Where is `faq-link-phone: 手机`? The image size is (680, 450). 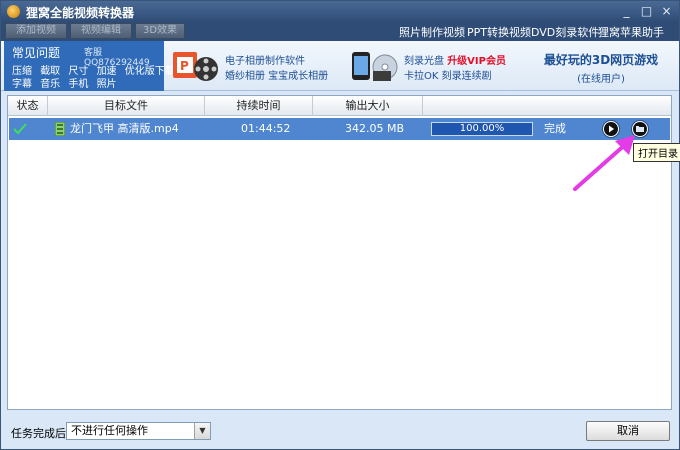
faq-link-phone: 手机 is located at coordinates (78, 84).